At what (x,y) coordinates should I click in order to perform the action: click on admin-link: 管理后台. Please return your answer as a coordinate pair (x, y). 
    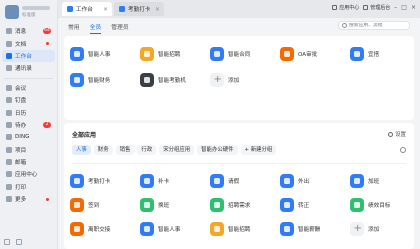
    Looking at the image, I should click on (376, 7).